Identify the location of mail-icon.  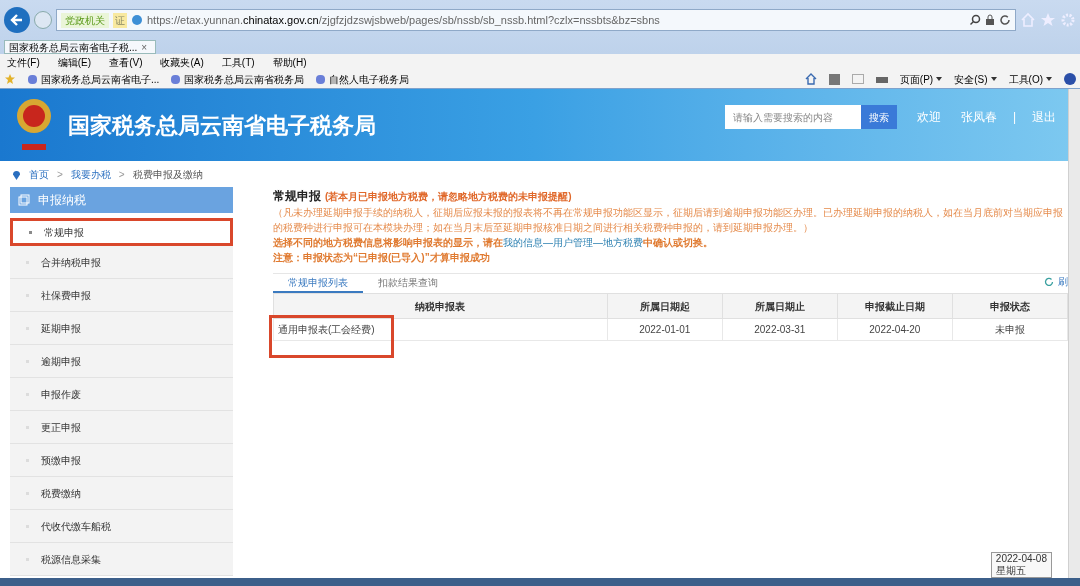
(857, 79).